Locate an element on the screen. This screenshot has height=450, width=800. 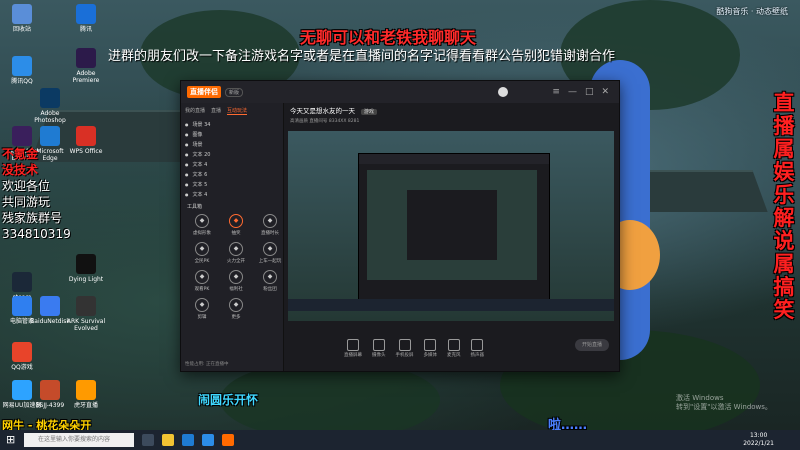
desktop-icon-label: 腾讯 is located at coordinates (85, 29).